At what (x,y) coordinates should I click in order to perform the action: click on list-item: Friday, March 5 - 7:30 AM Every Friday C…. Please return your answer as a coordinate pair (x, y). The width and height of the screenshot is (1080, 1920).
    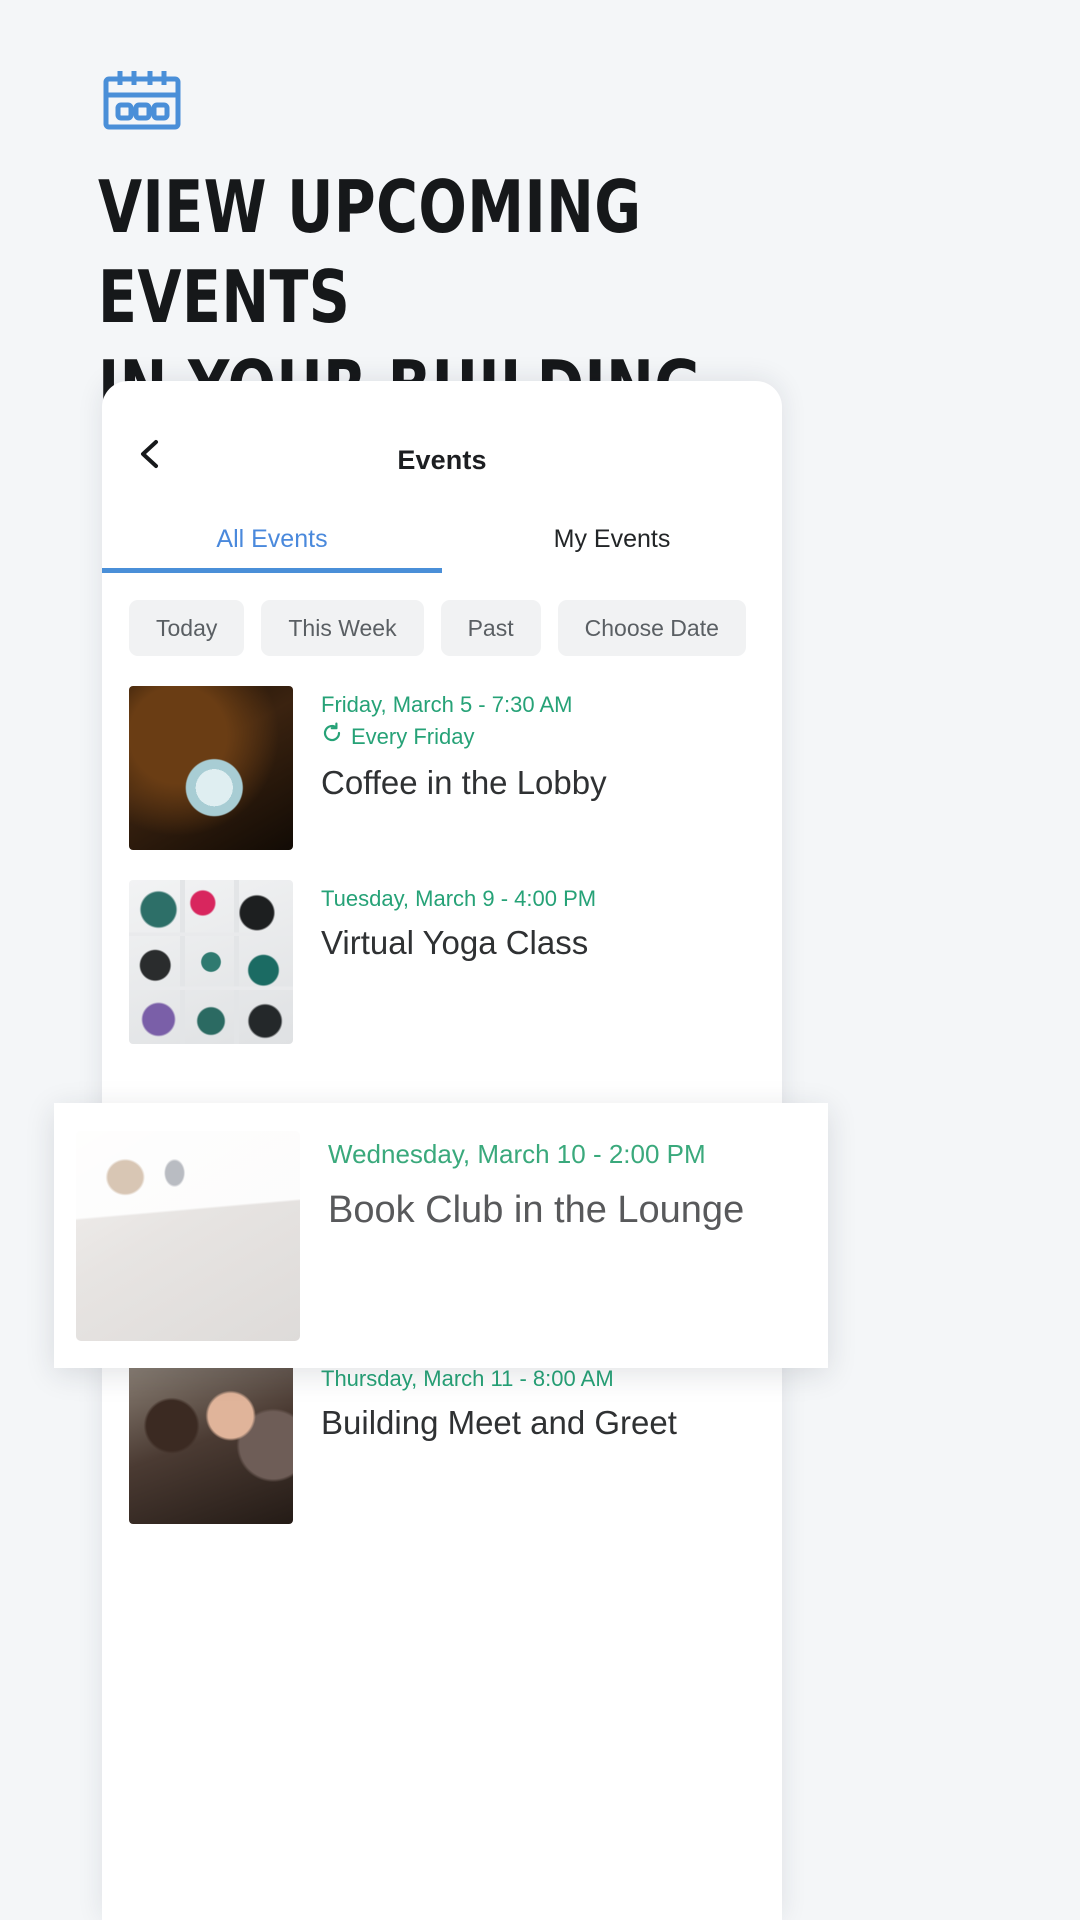
    Looking at the image, I should click on (442, 753).